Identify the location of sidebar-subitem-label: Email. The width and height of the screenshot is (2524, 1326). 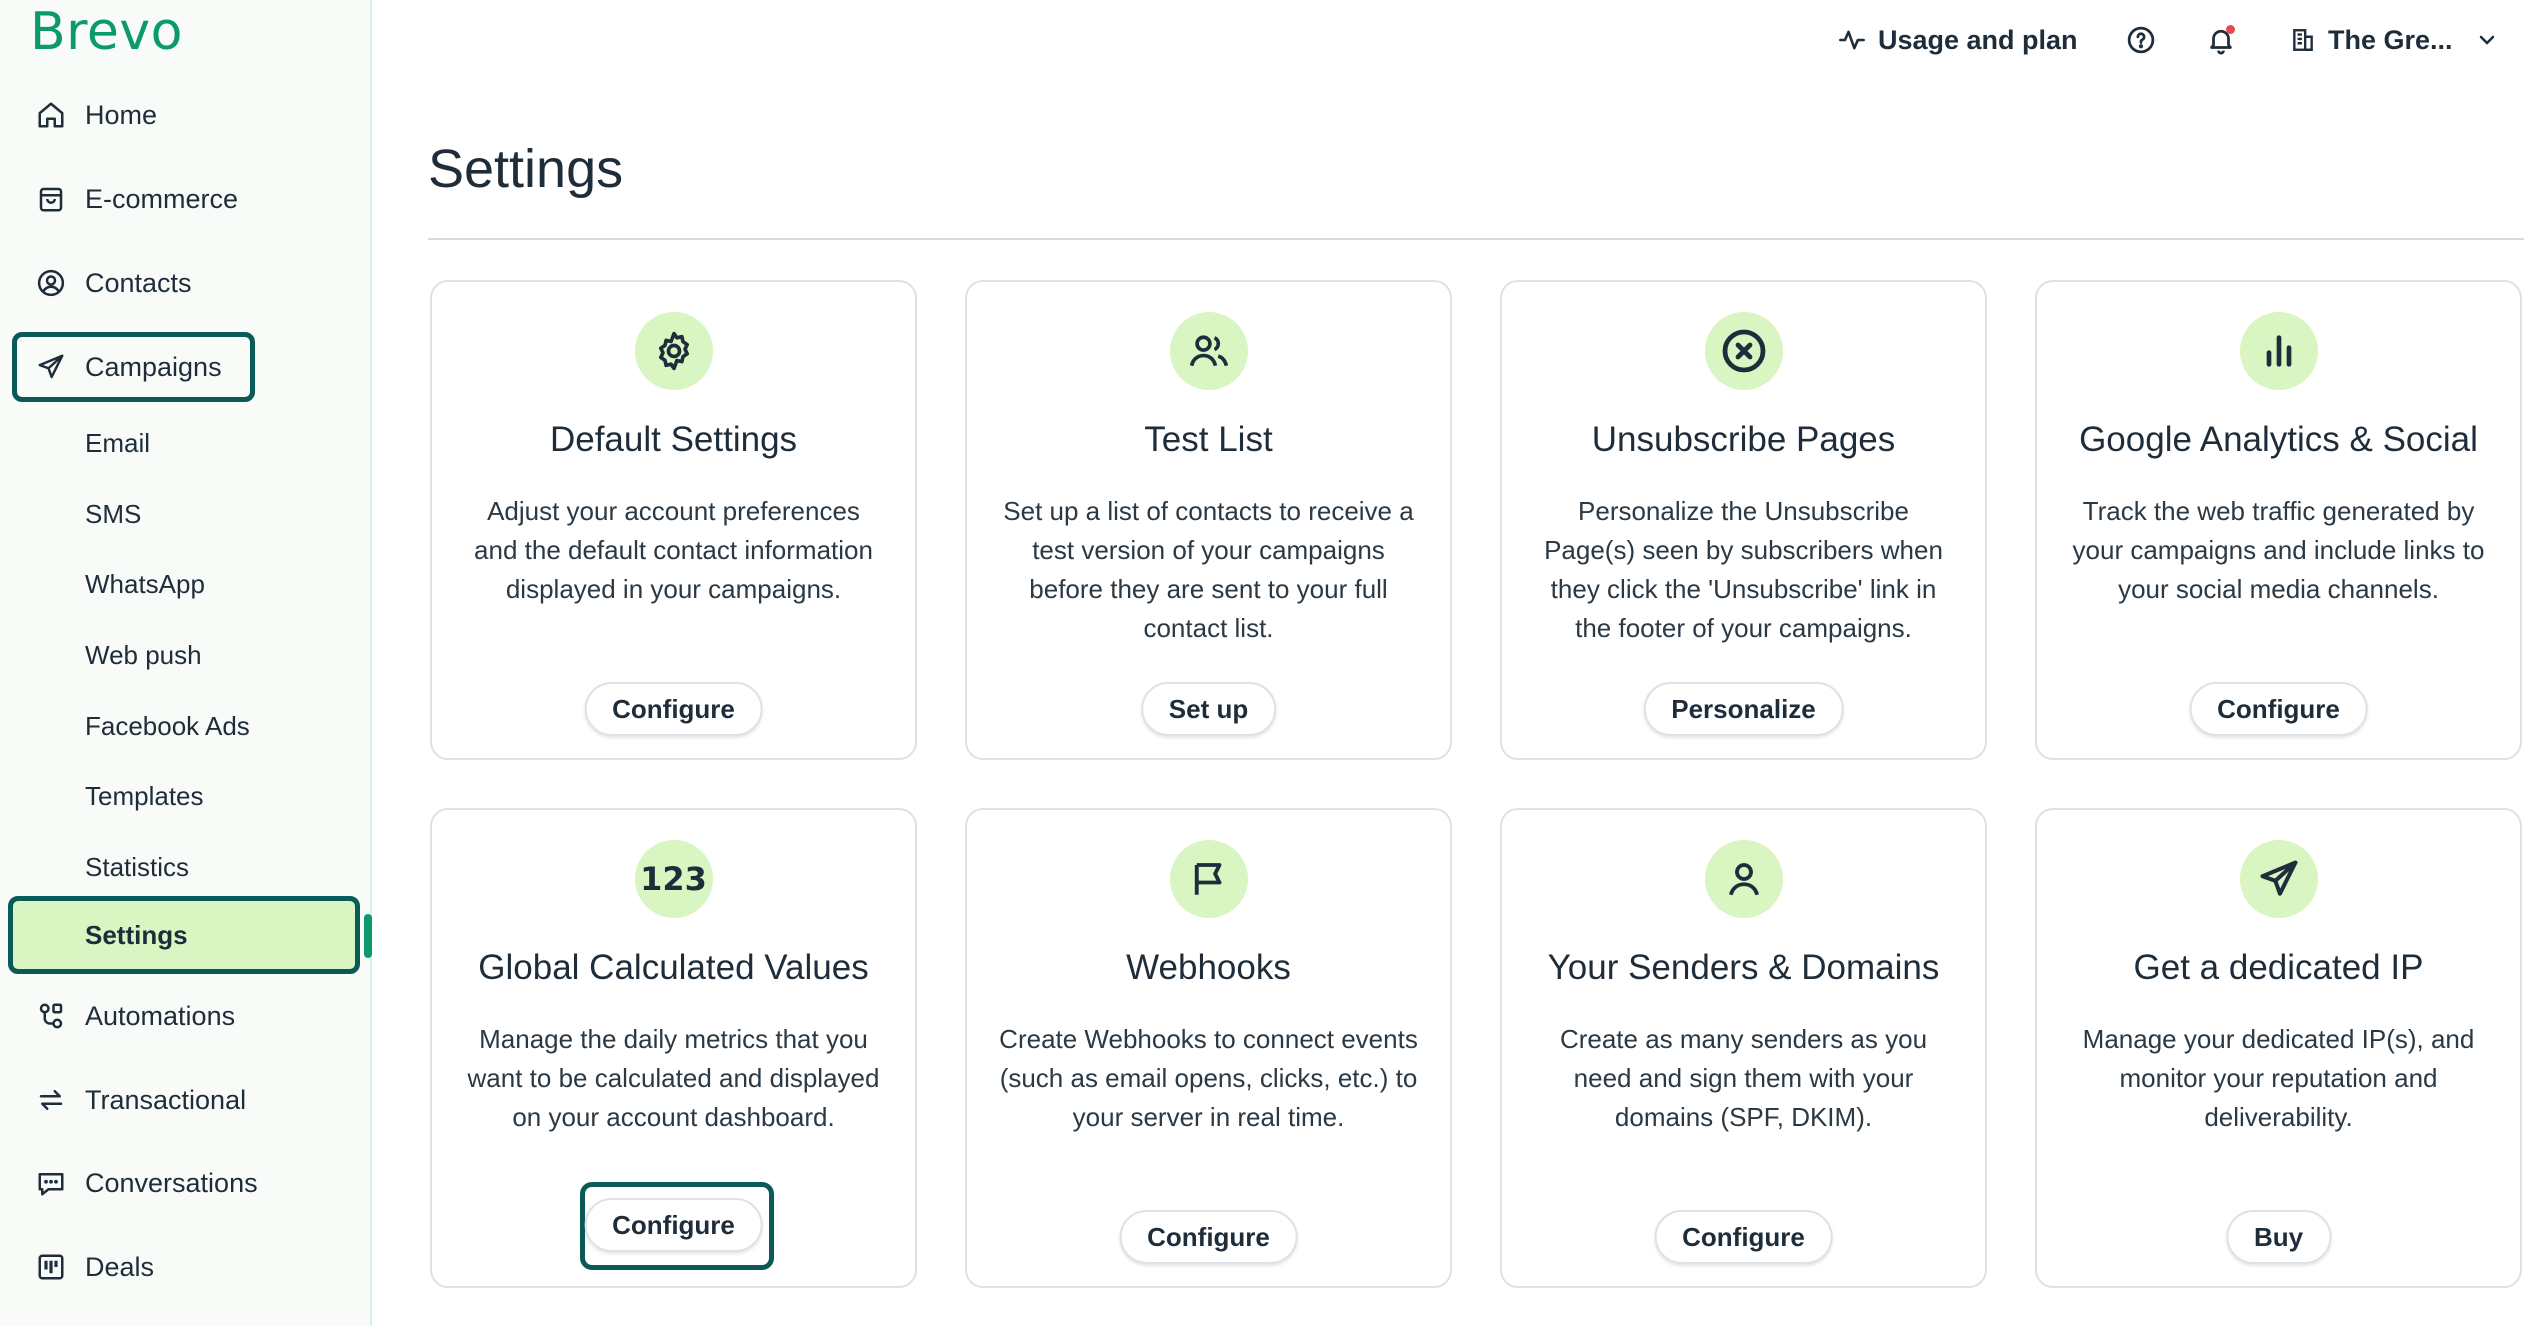
(117, 443).